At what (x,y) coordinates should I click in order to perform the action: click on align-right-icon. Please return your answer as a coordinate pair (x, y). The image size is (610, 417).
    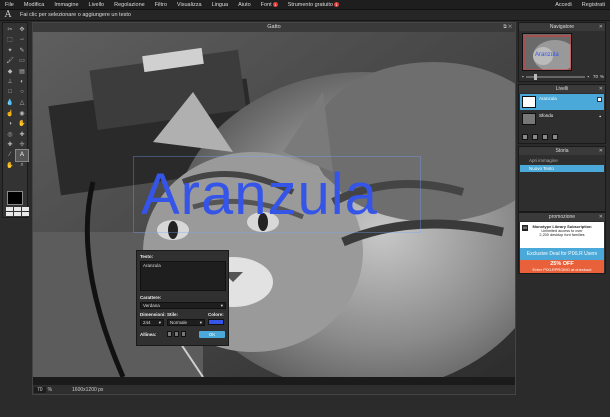
    Looking at the image, I should click on (183, 334).